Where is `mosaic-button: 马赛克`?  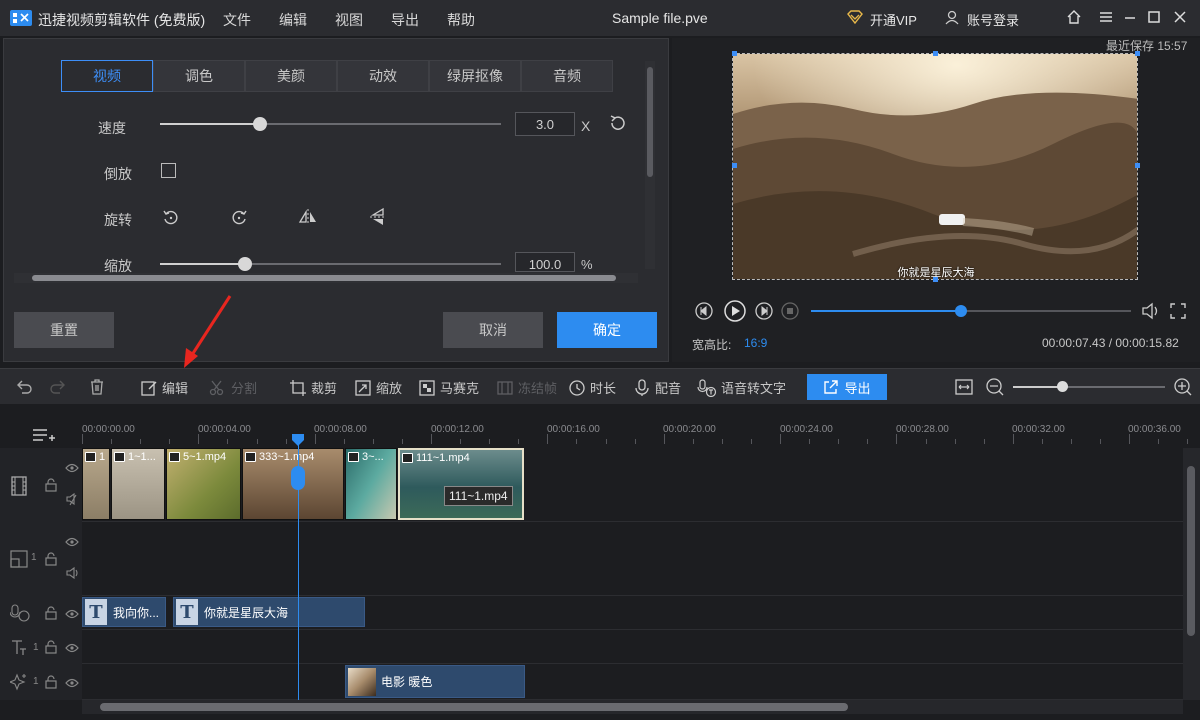 mosaic-button: 马赛克 is located at coordinates (448, 387).